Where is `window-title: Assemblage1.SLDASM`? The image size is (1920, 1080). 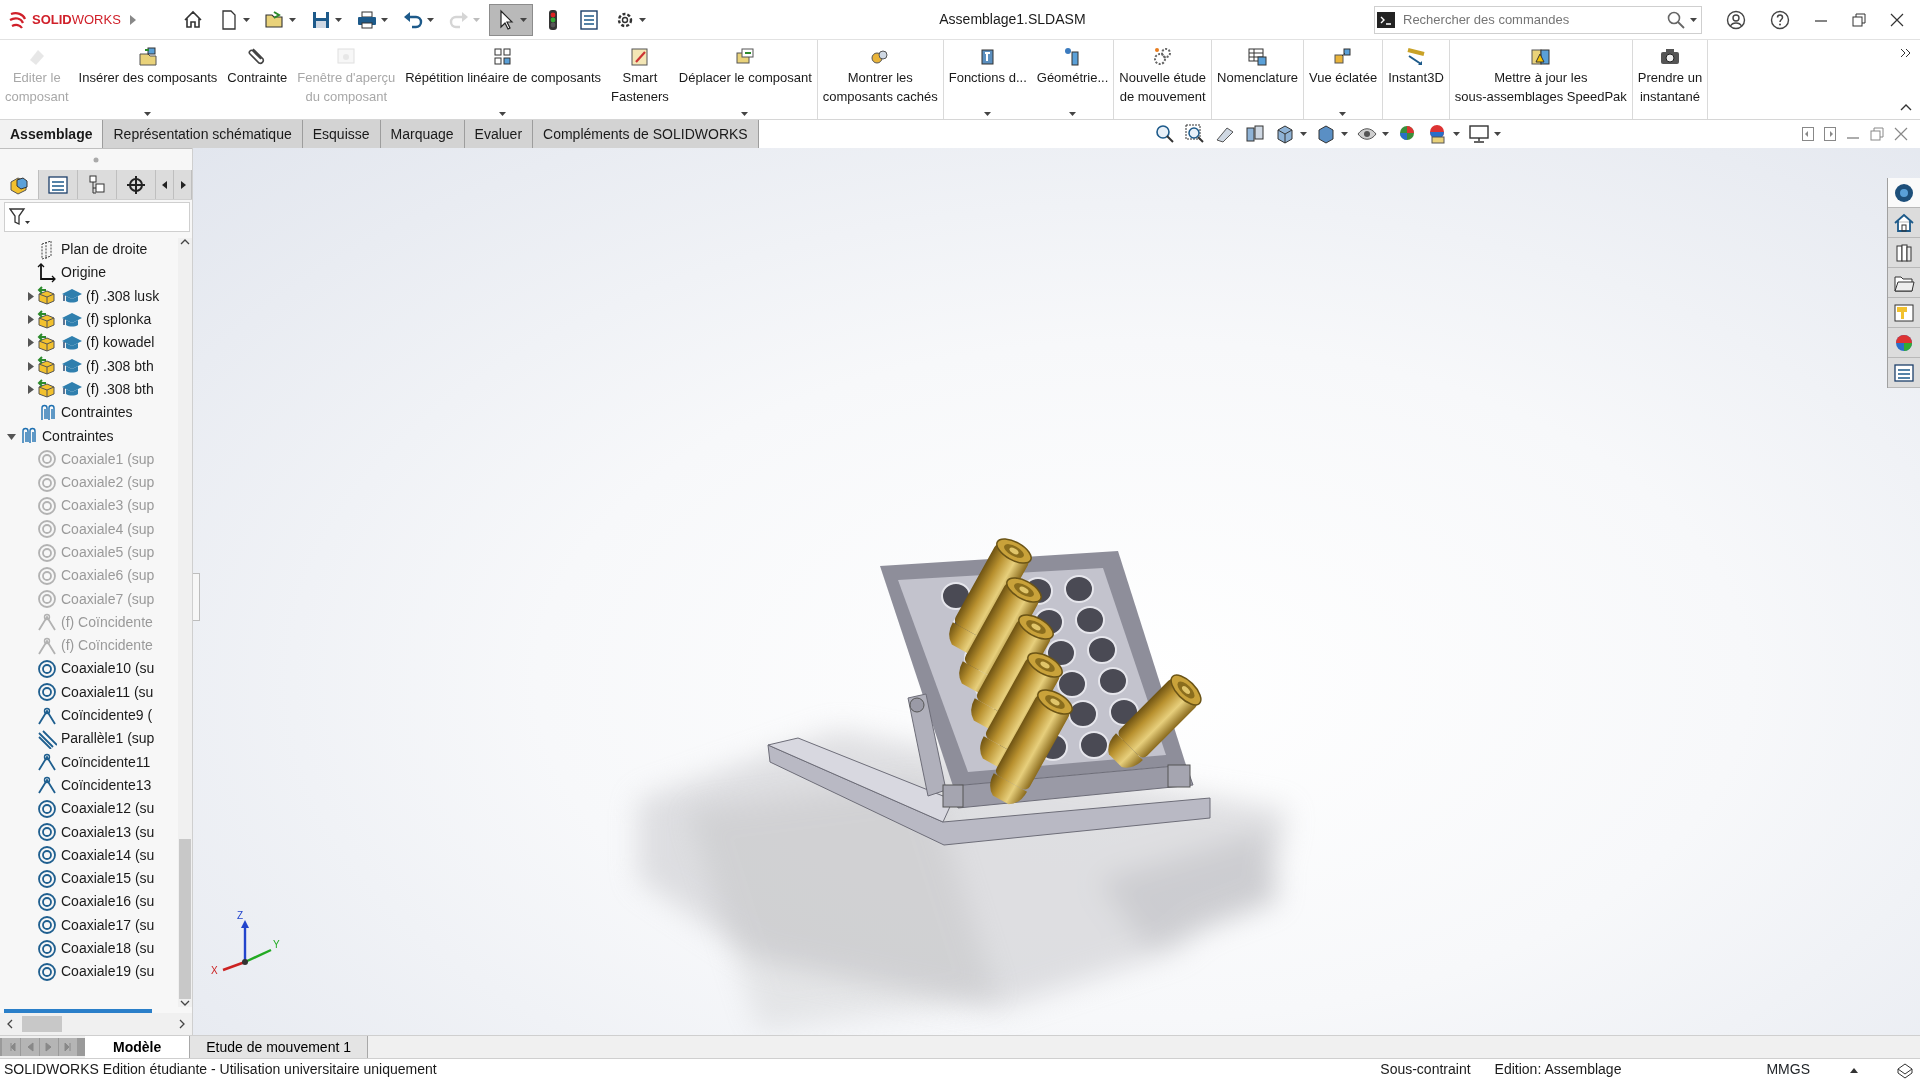
window-title: Assemblage1.SLDASM is located at coordinates (1012, 19).